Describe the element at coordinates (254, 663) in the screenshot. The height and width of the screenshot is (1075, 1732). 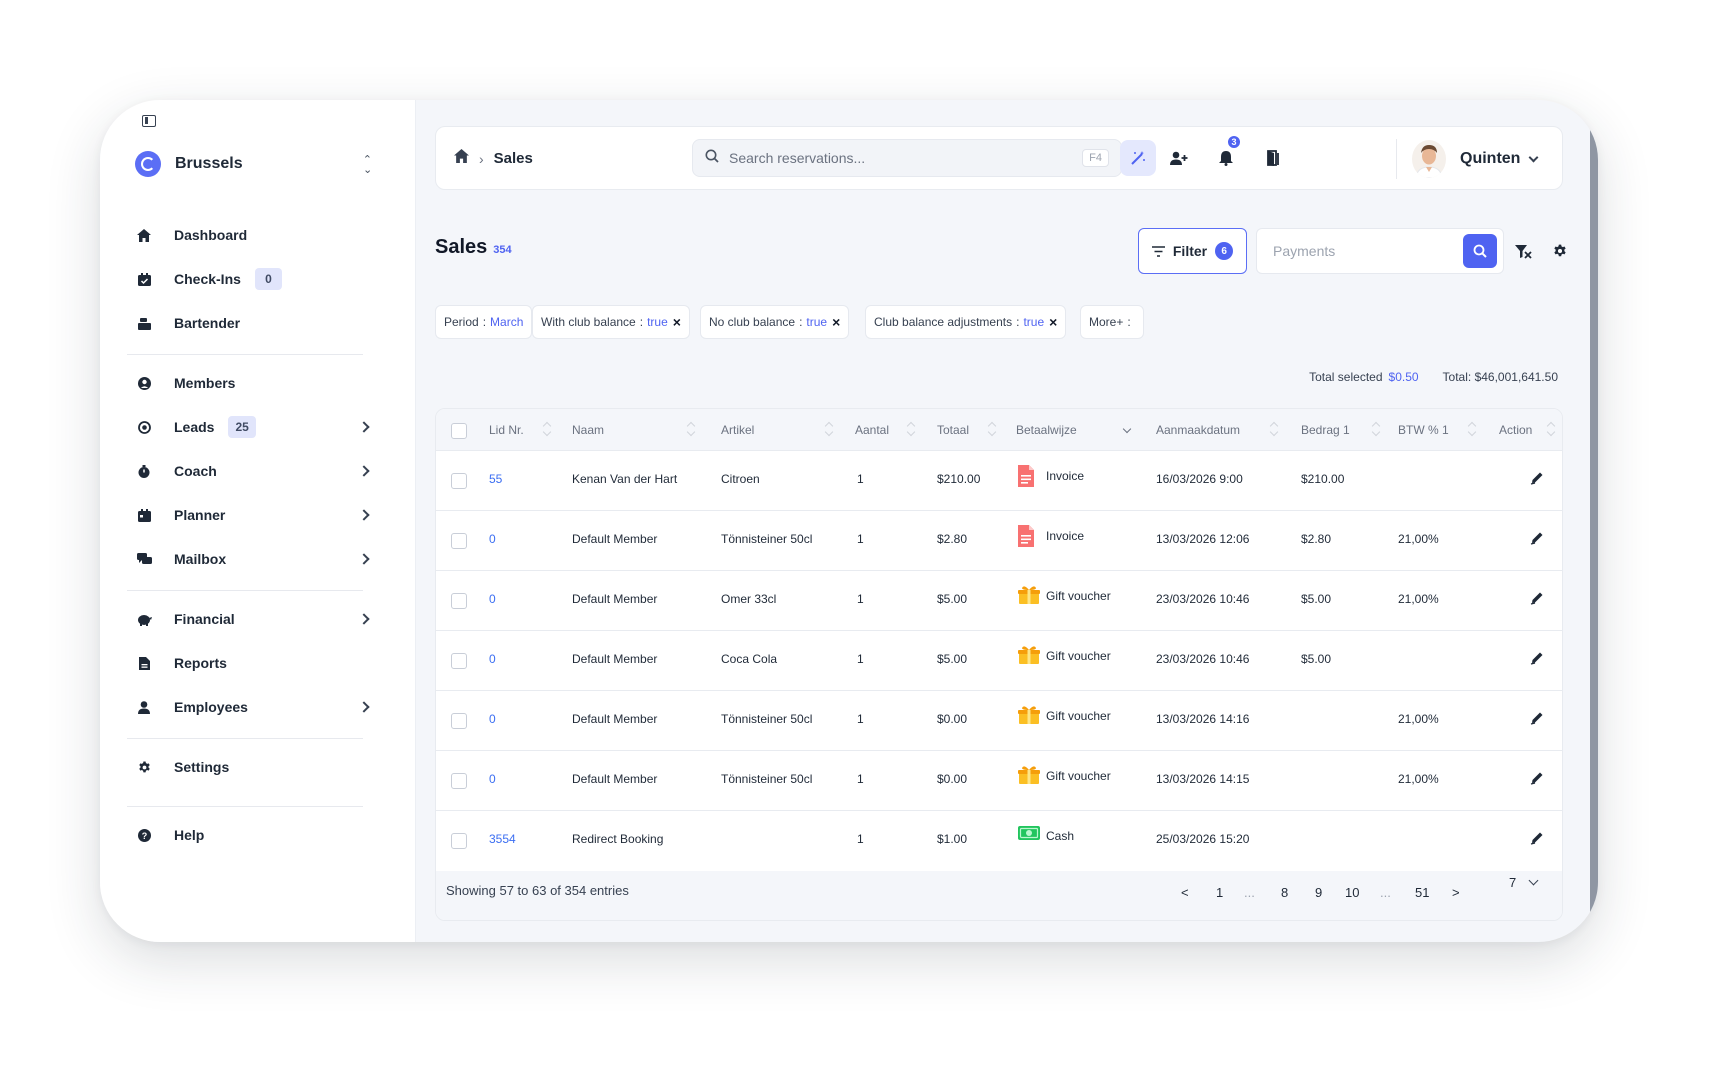
I see `sidebar-item-reports: Reports` at that location.